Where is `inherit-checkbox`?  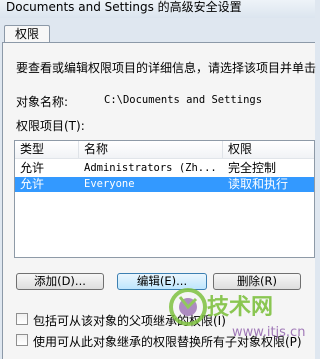 inherit-checkbox is located at coordinates (22, 319).